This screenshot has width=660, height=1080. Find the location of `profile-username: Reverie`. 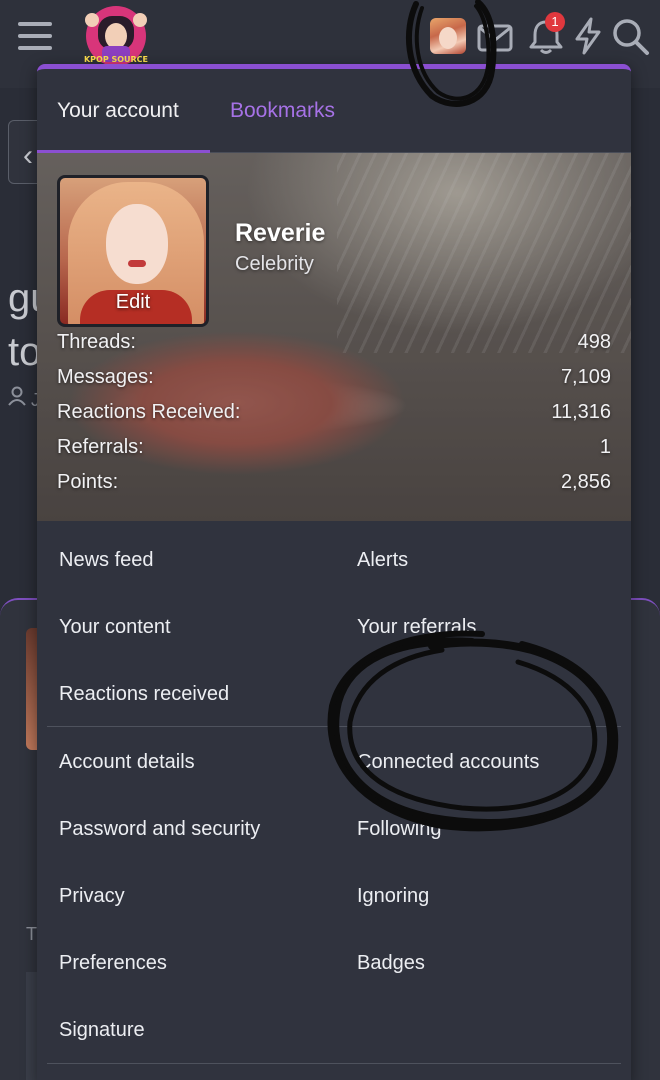

profile-username: Reverie is located at coordinates (280, 233).